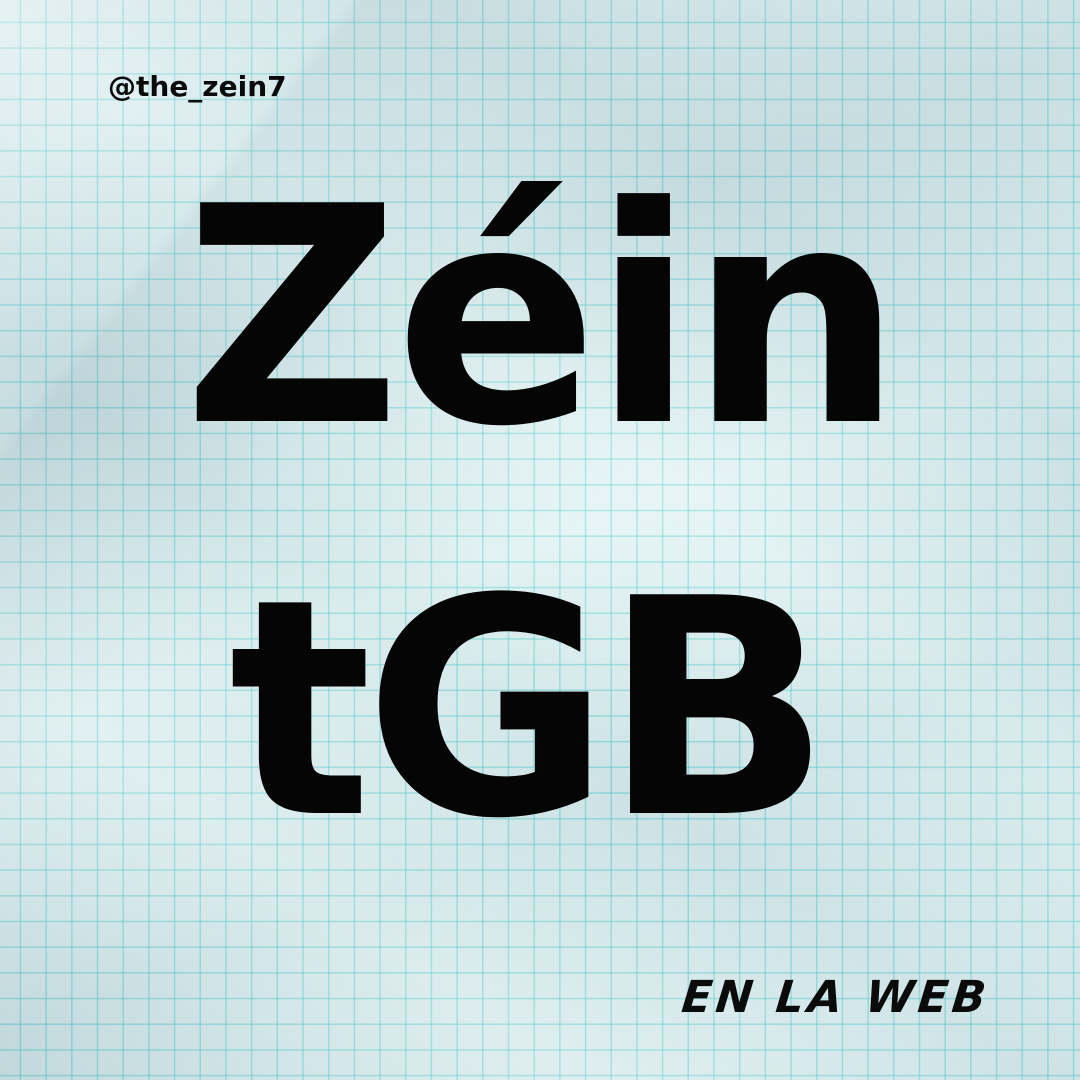 Image resolution: width=1080 pixels, height=1080 pixels. I want to click on tagline: EN LA WEB, so click(836, 997).